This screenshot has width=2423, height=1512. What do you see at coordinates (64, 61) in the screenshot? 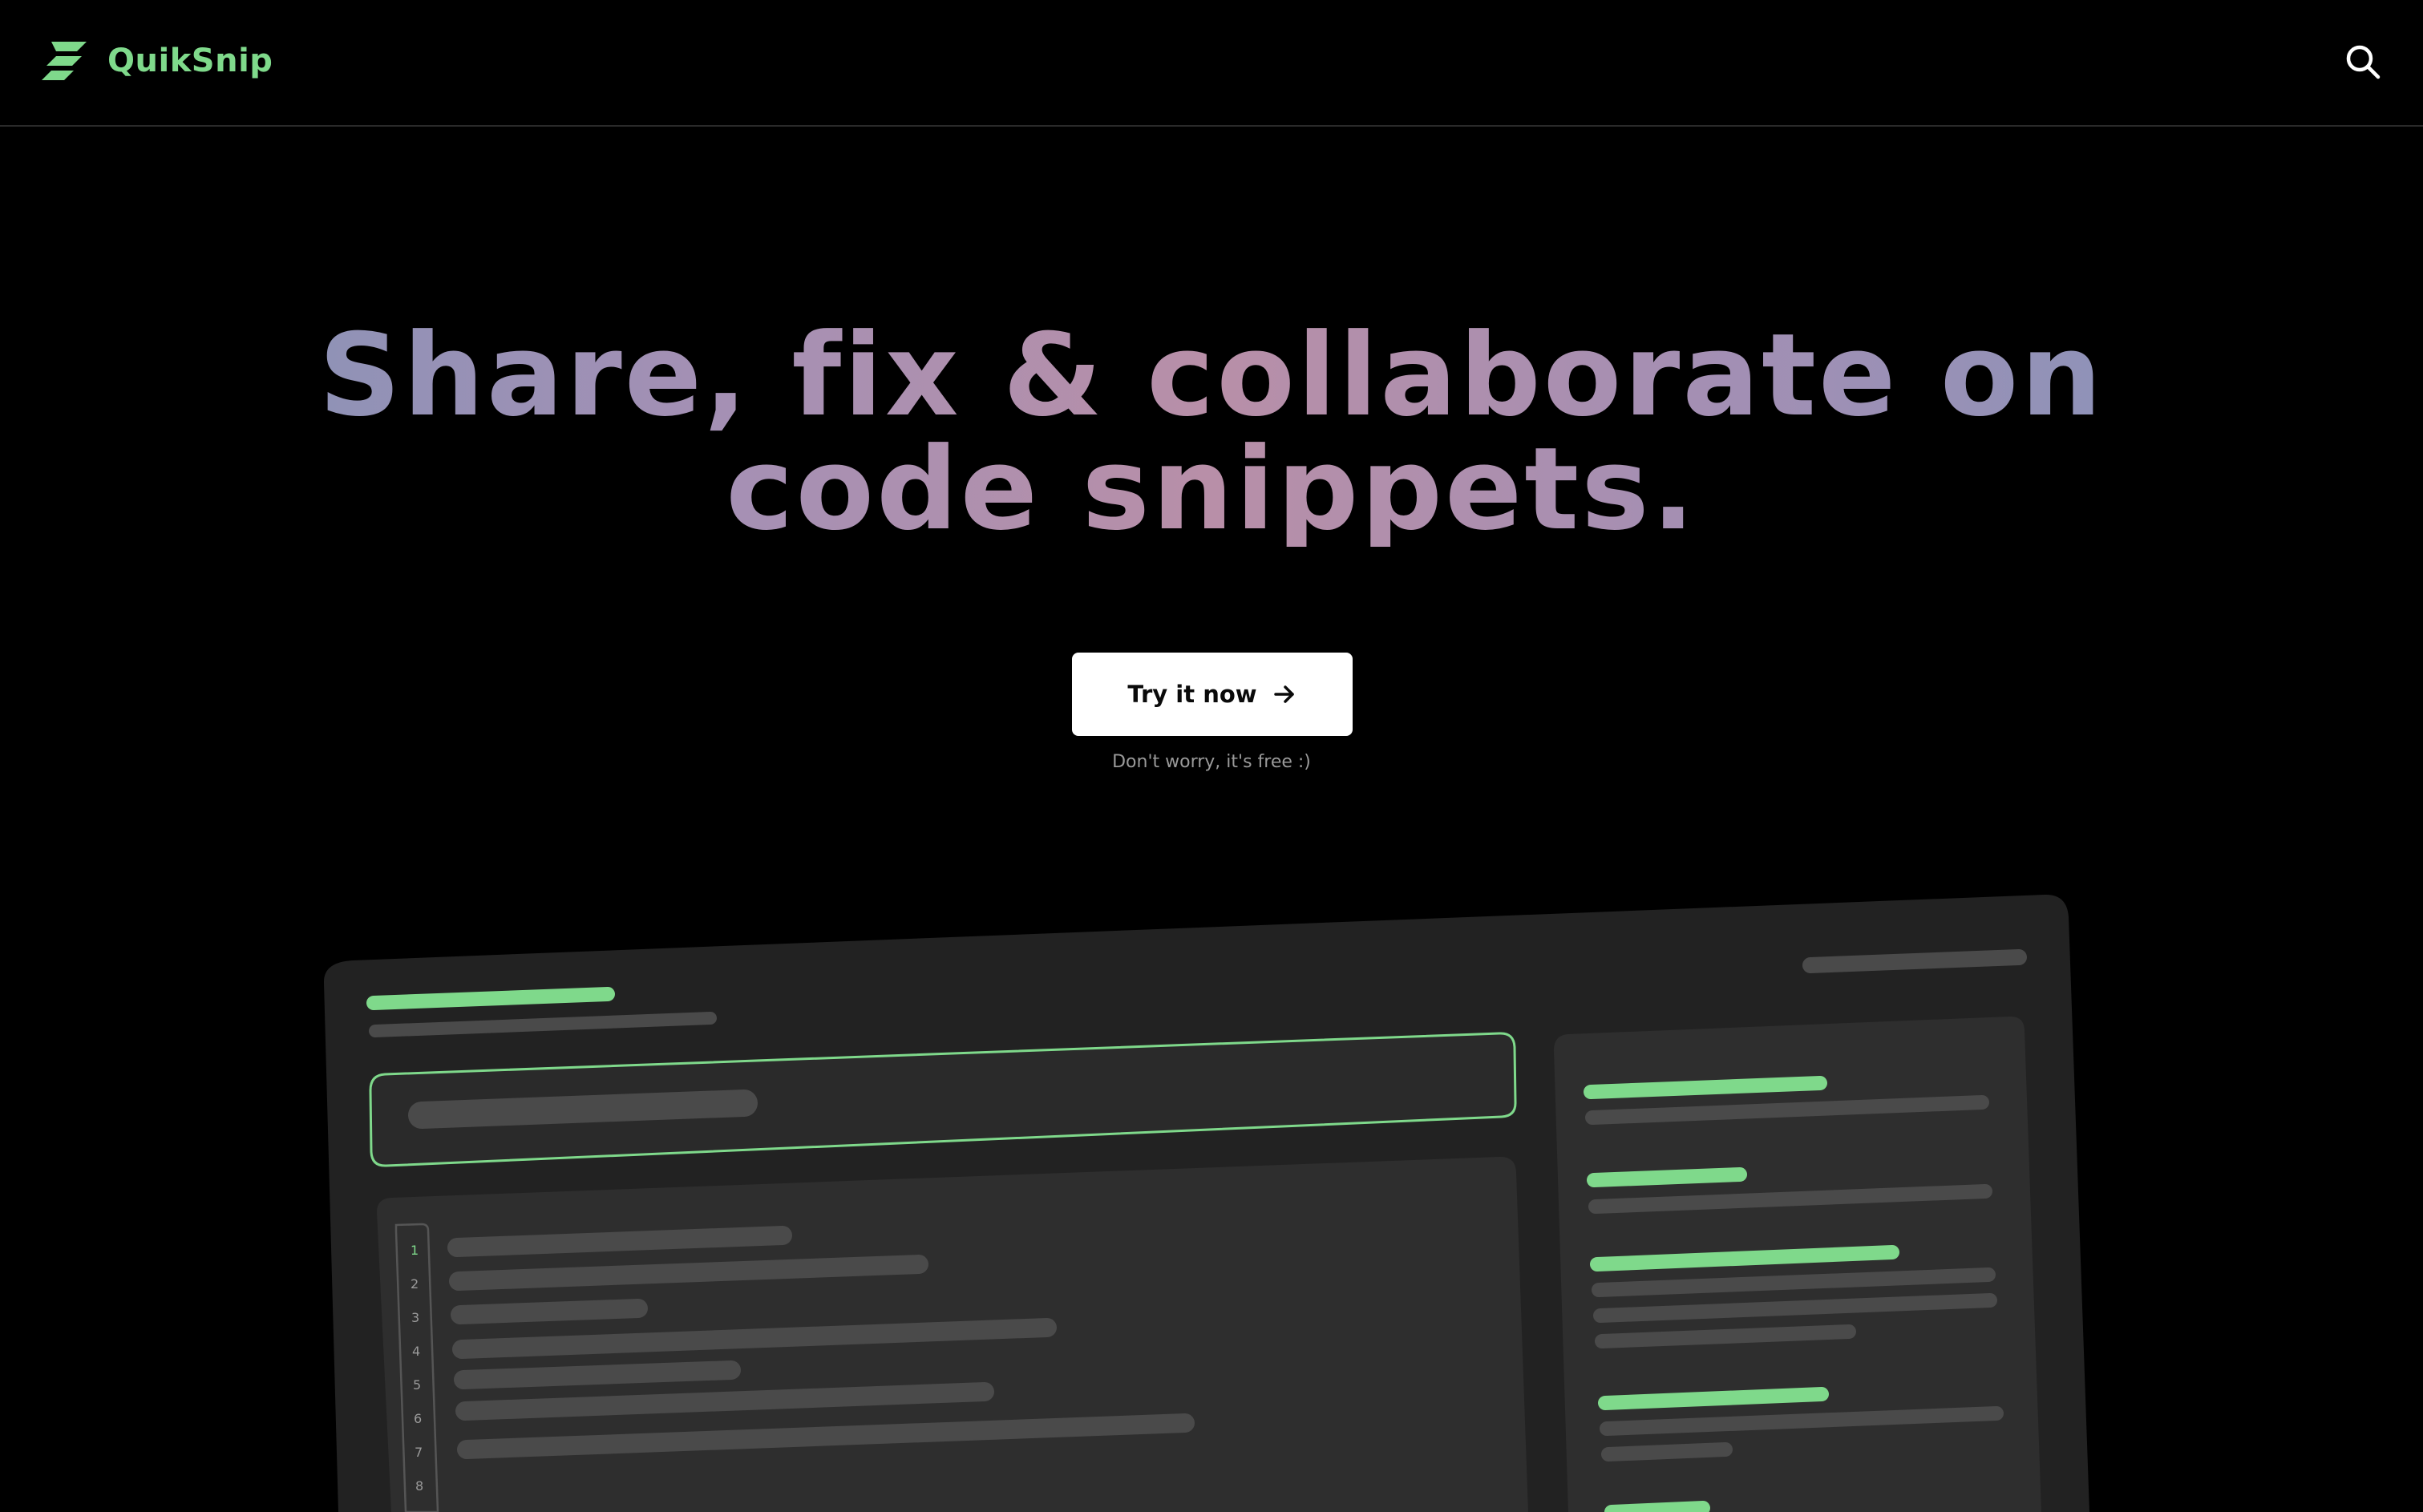
I see `lightning-bolt-logo-icon` at bounding box center [64, 61].